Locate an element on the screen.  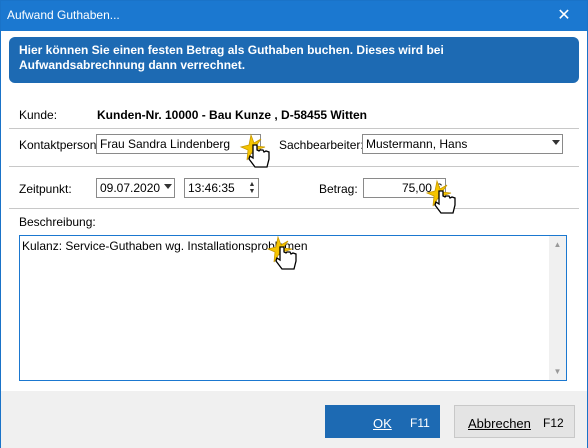
kontaktperson-value: Frau Sandra Lindenberg is located at coordinates (165, 144).